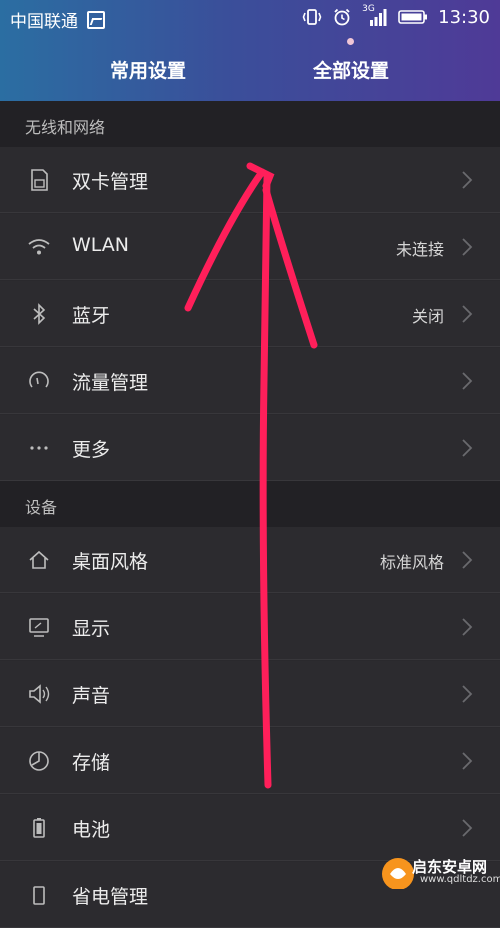 The image size is (500, 928). What do you see at coordinates (39, 761) in the screenshot?
I see `storage-icon` at bounding box center [39, 761].